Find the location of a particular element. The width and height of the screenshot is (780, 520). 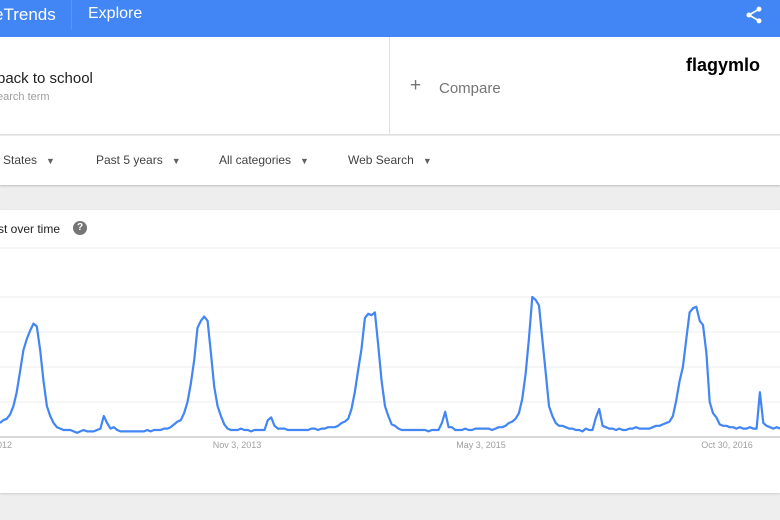

filter-search-type: Web Search ▼ is located at coordinates (390, 160).